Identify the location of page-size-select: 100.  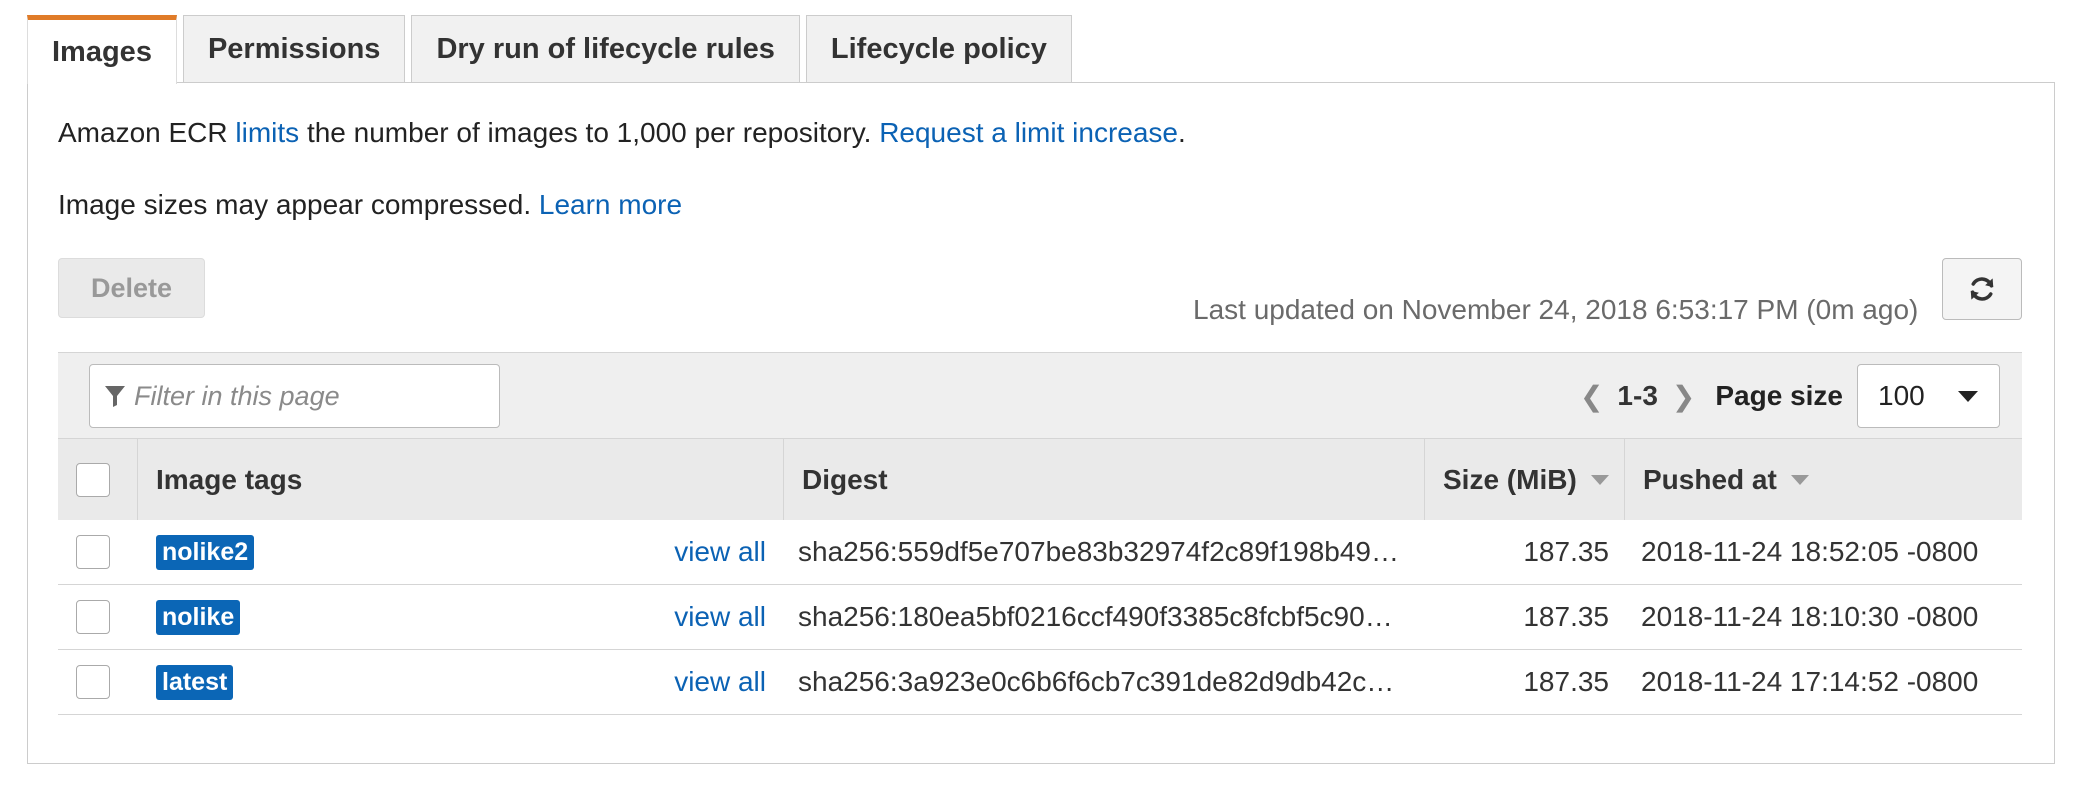
(1928, 396).